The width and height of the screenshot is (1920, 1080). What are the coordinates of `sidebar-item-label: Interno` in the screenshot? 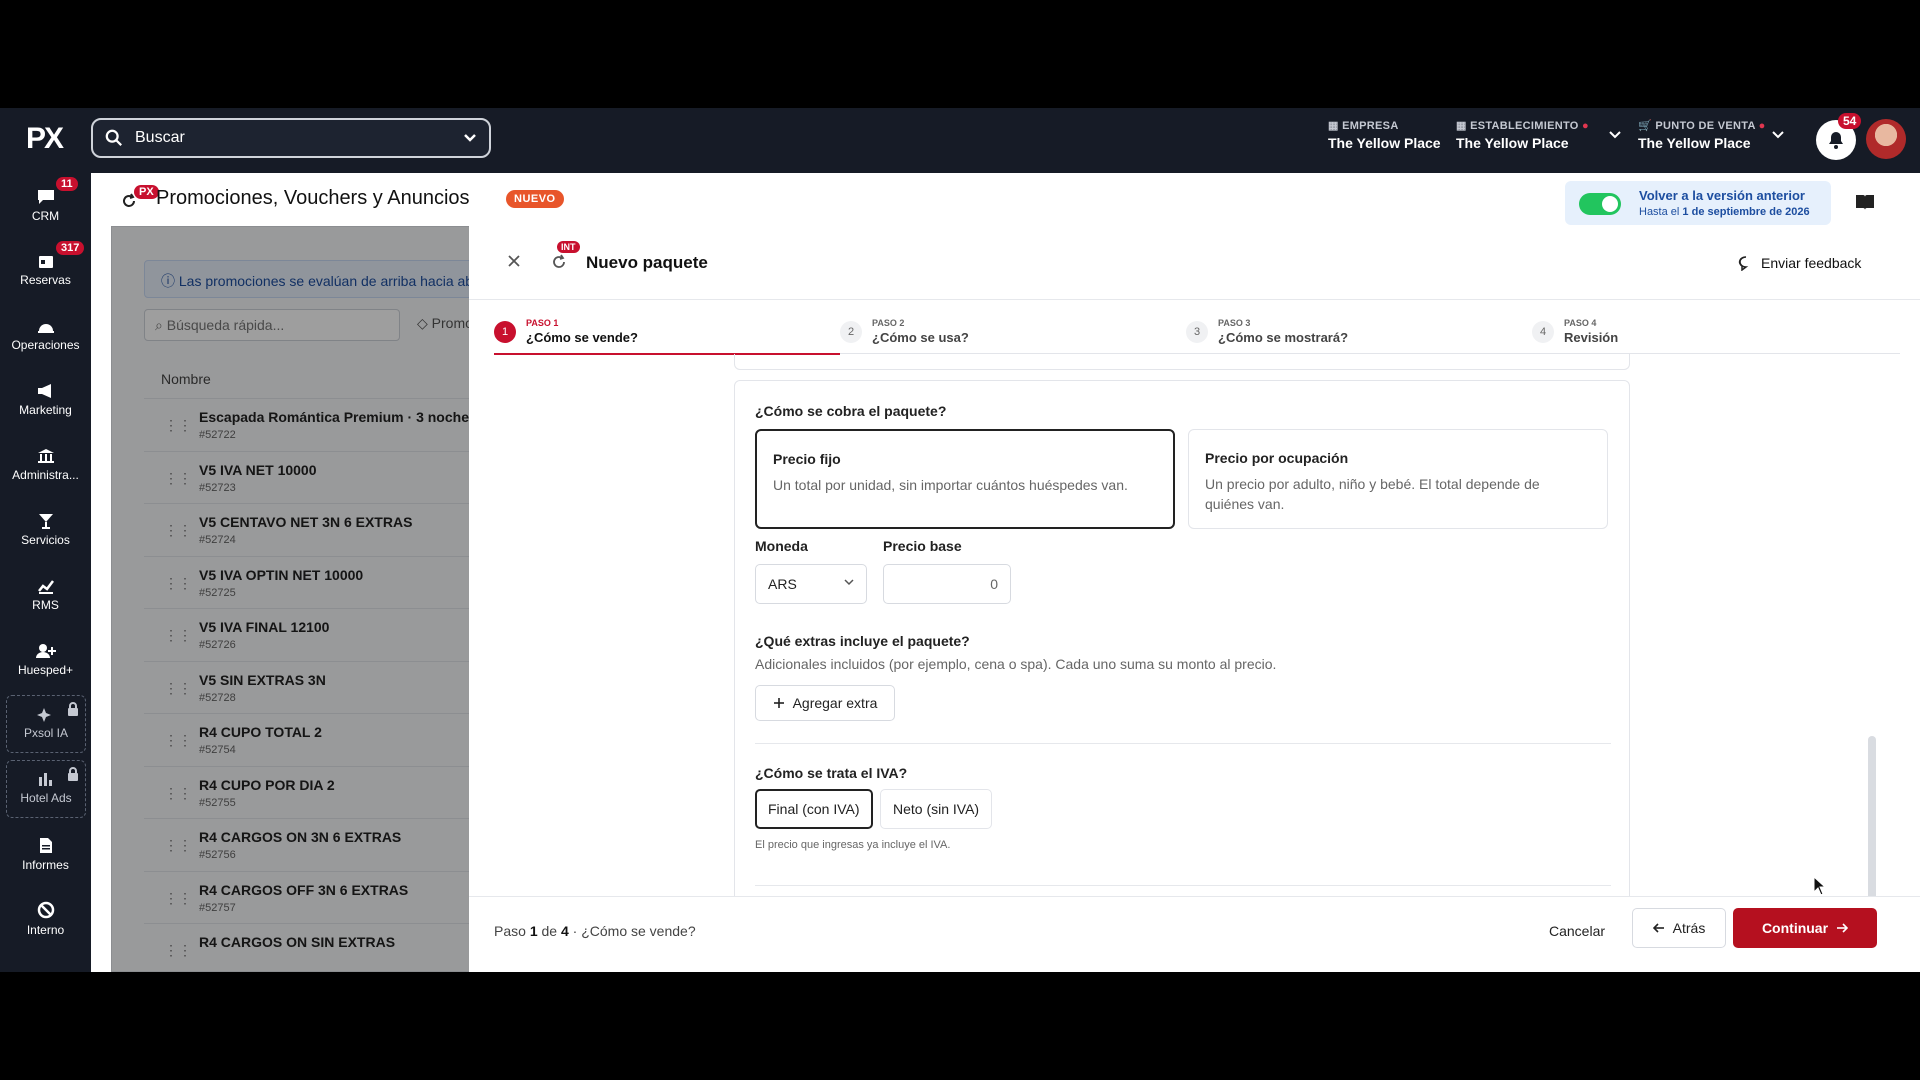 It's located at (45, 930).